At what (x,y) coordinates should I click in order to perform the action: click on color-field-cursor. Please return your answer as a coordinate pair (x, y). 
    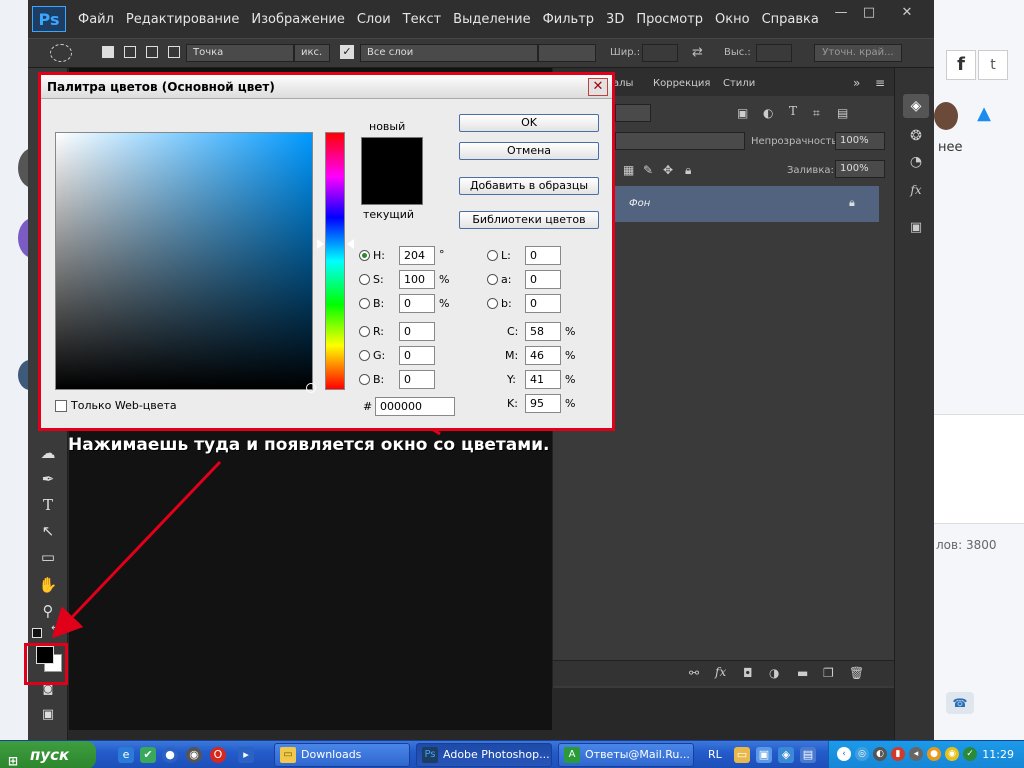
    Looking at the image, I should click on (311, 388).